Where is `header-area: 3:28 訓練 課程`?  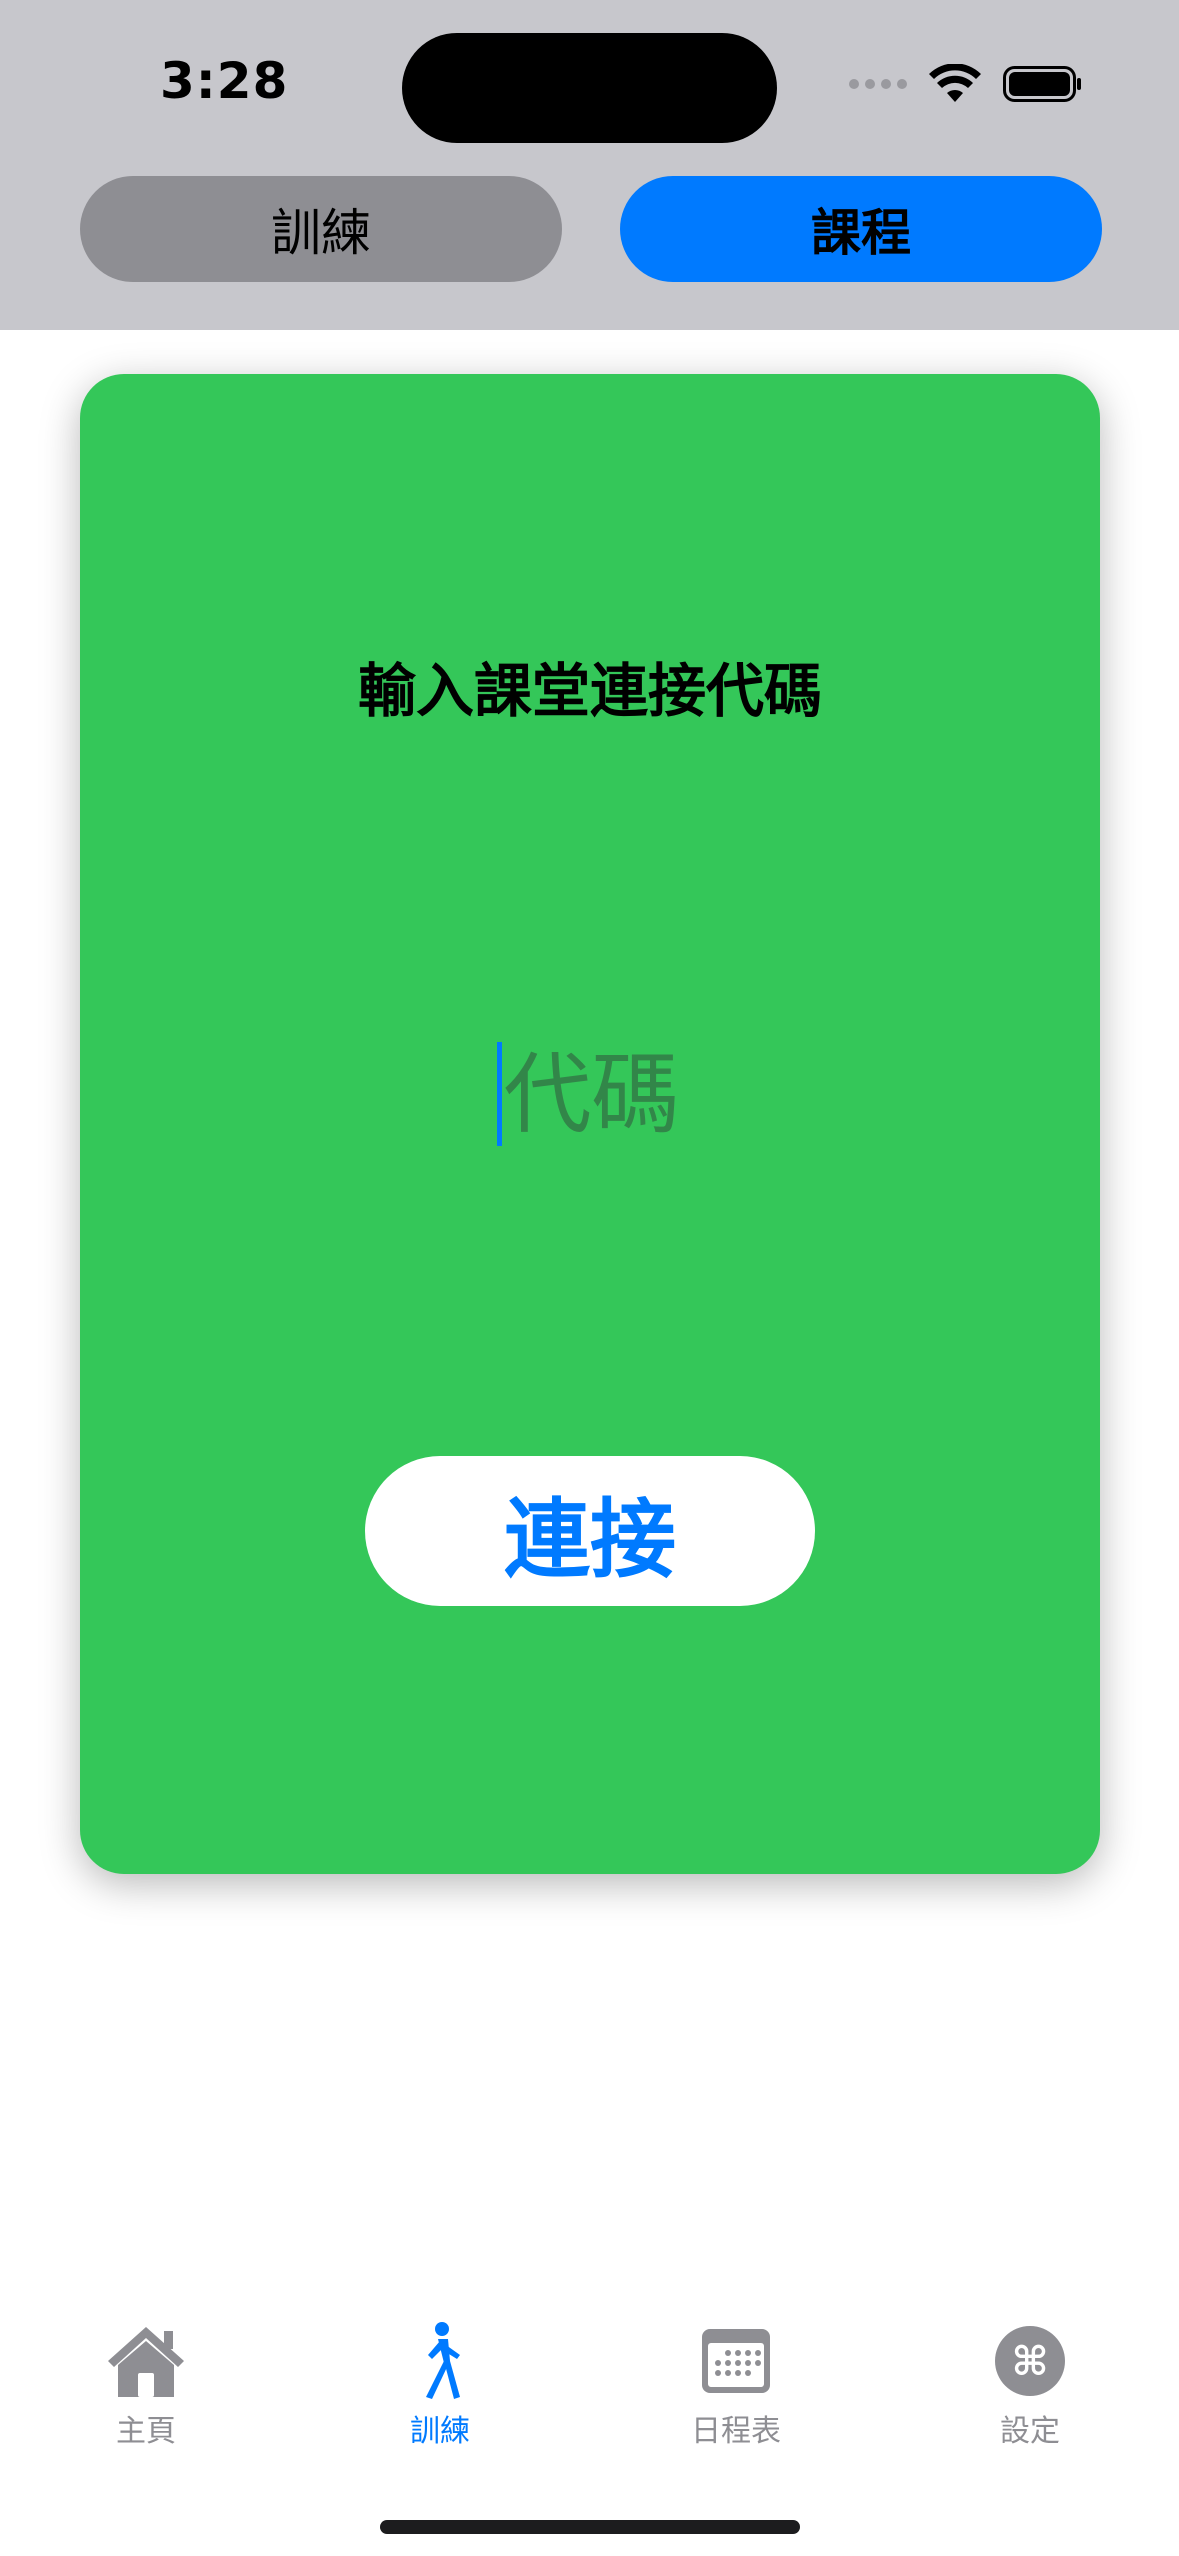 header-area: 3:28 訓練 課程 is located at coordinates (589, 165).